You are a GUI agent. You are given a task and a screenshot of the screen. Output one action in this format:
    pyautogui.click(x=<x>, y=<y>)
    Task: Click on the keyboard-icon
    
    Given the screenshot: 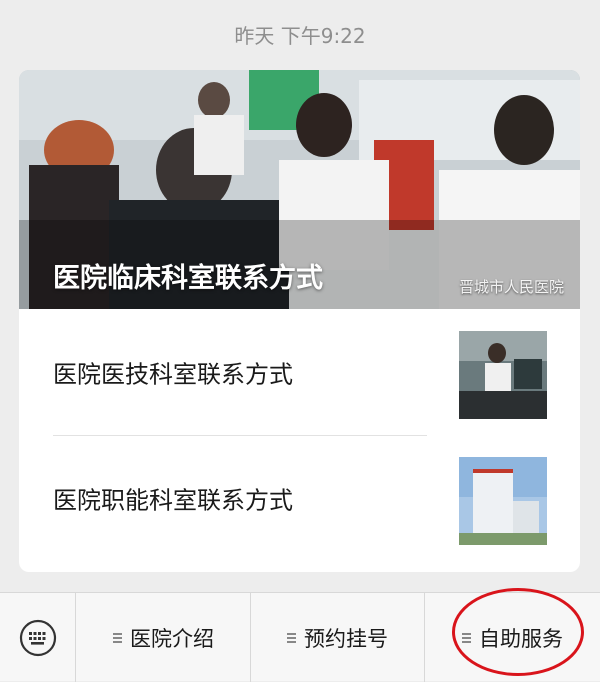 What is the action you would take?
    pyautogui.click(x=37, y=637)
    